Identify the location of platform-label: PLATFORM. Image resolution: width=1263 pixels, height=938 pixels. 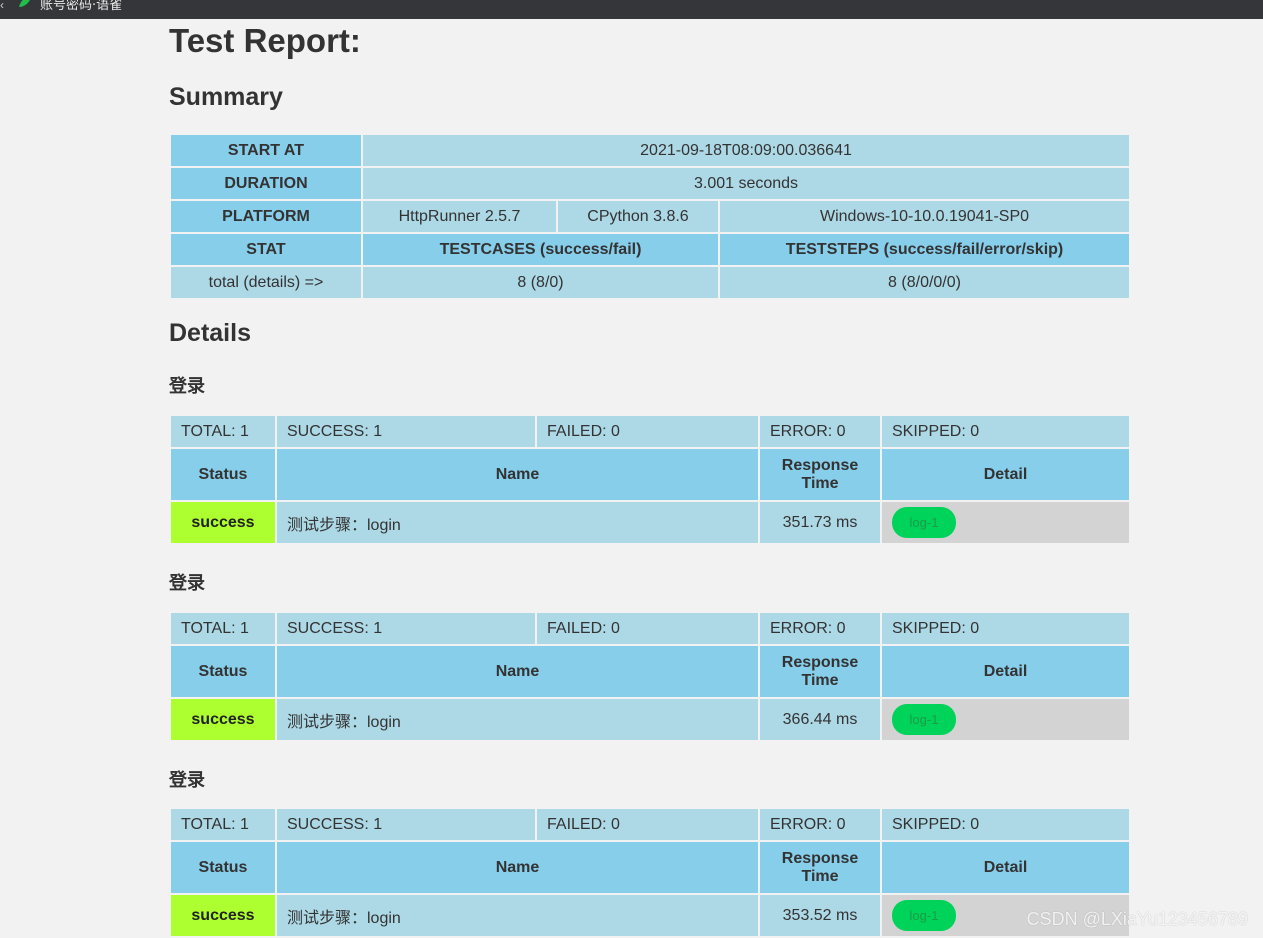
(266, 216).